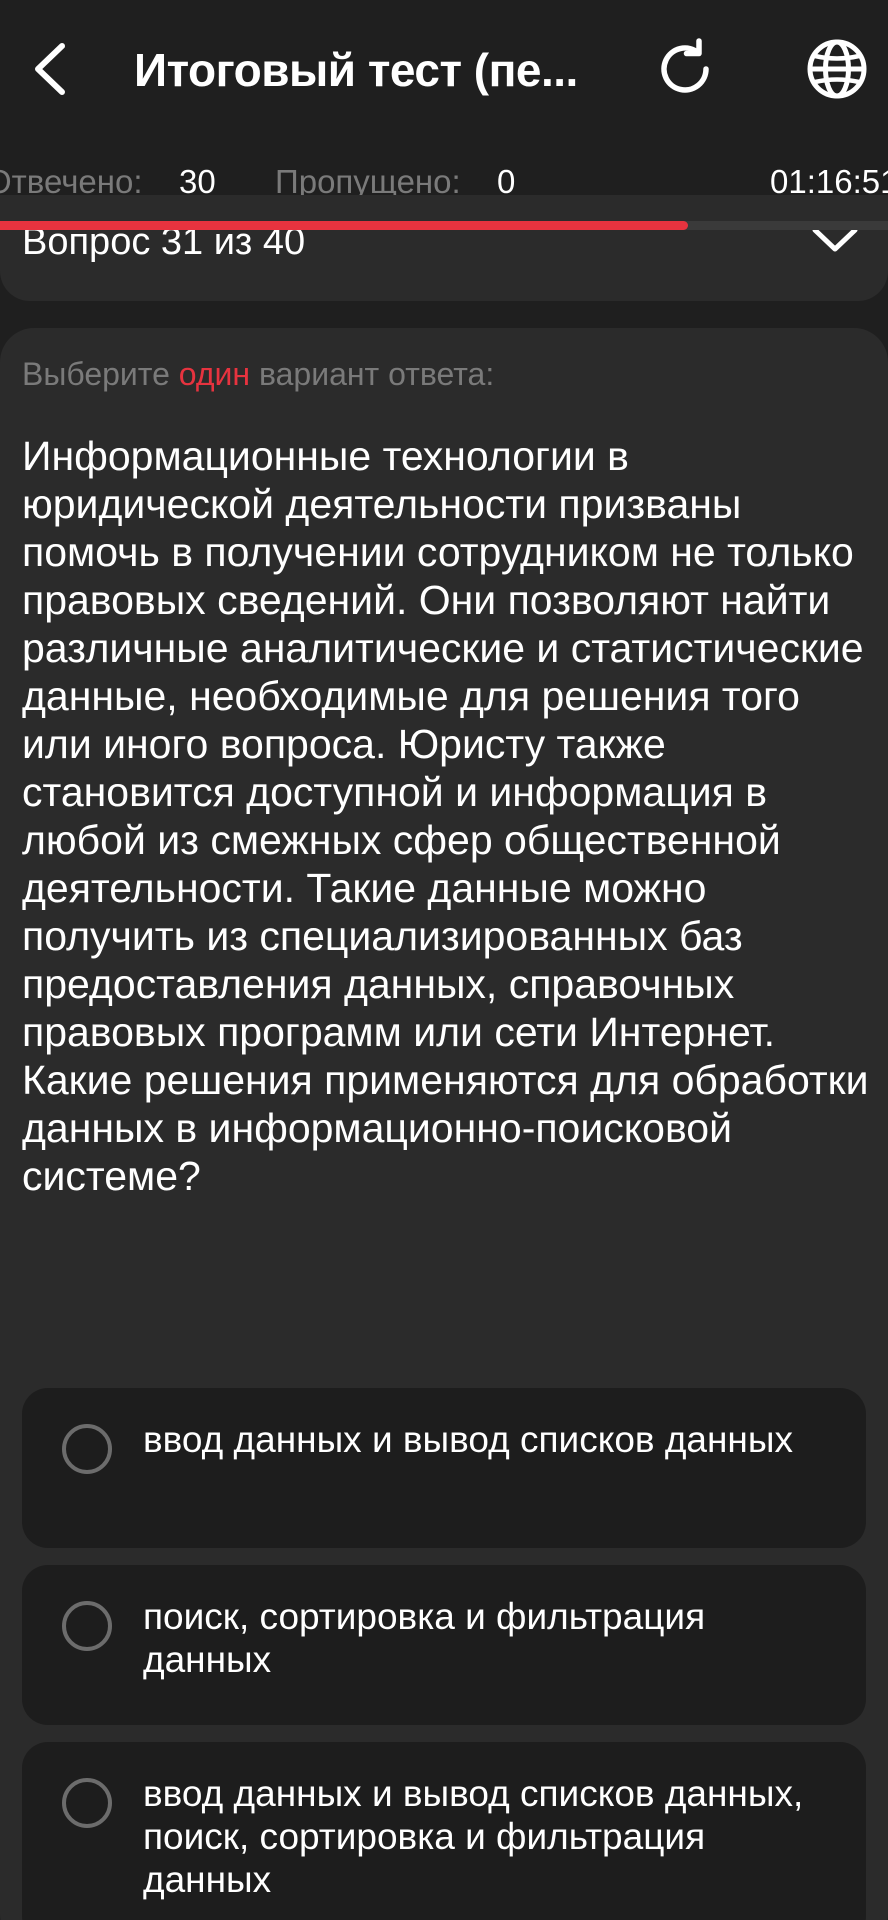 The image size is (888, 1920). I want to click on progress-bar, so click(444, 225).